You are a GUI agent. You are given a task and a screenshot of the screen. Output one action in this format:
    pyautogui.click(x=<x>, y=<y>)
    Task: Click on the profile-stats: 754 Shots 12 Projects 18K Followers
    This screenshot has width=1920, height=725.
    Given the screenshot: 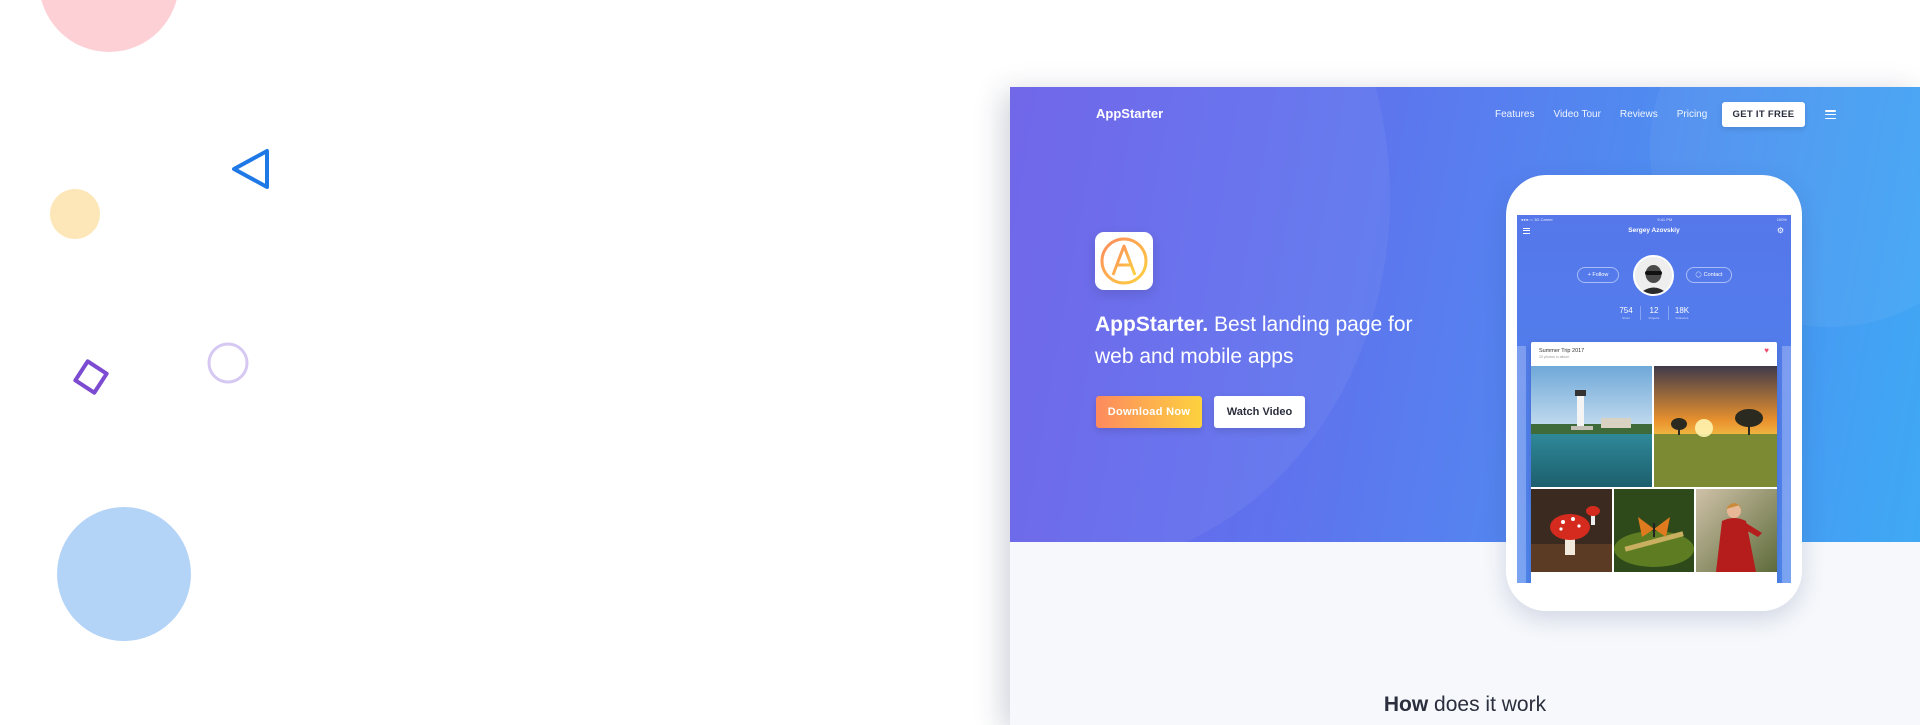 What is the action you would take?
    pyautogui.click(x=1654, y=313)
    